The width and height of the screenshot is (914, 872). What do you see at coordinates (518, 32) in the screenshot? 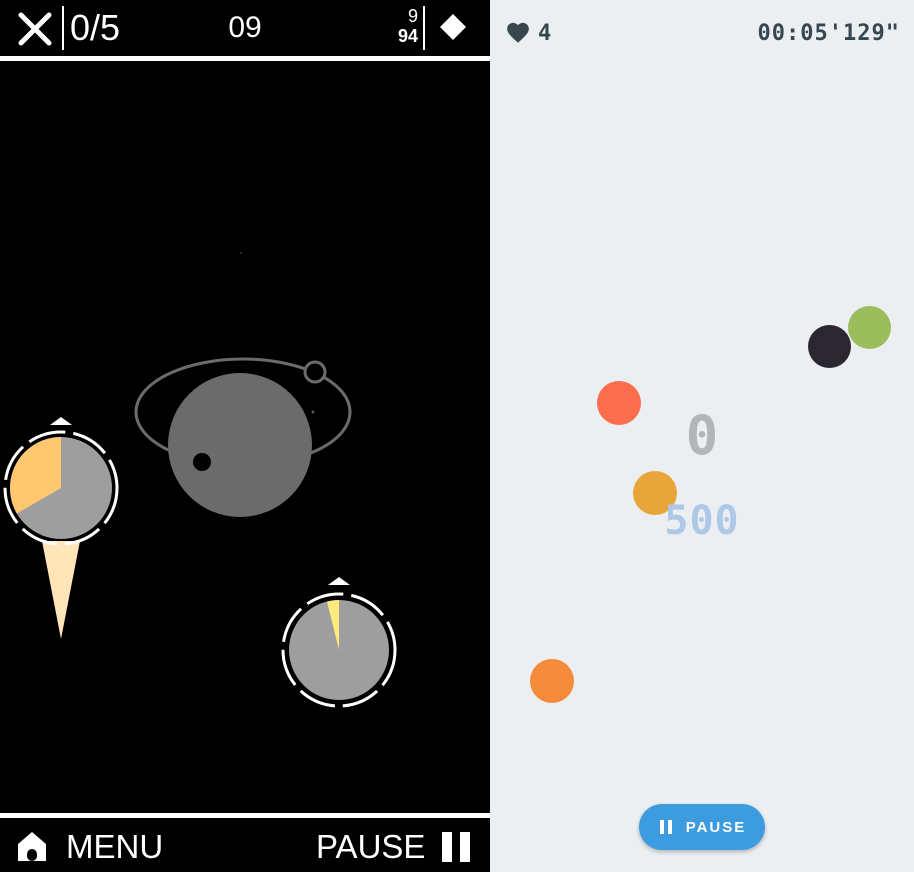
I see `heart-icon` at bounding box center [518, 32].